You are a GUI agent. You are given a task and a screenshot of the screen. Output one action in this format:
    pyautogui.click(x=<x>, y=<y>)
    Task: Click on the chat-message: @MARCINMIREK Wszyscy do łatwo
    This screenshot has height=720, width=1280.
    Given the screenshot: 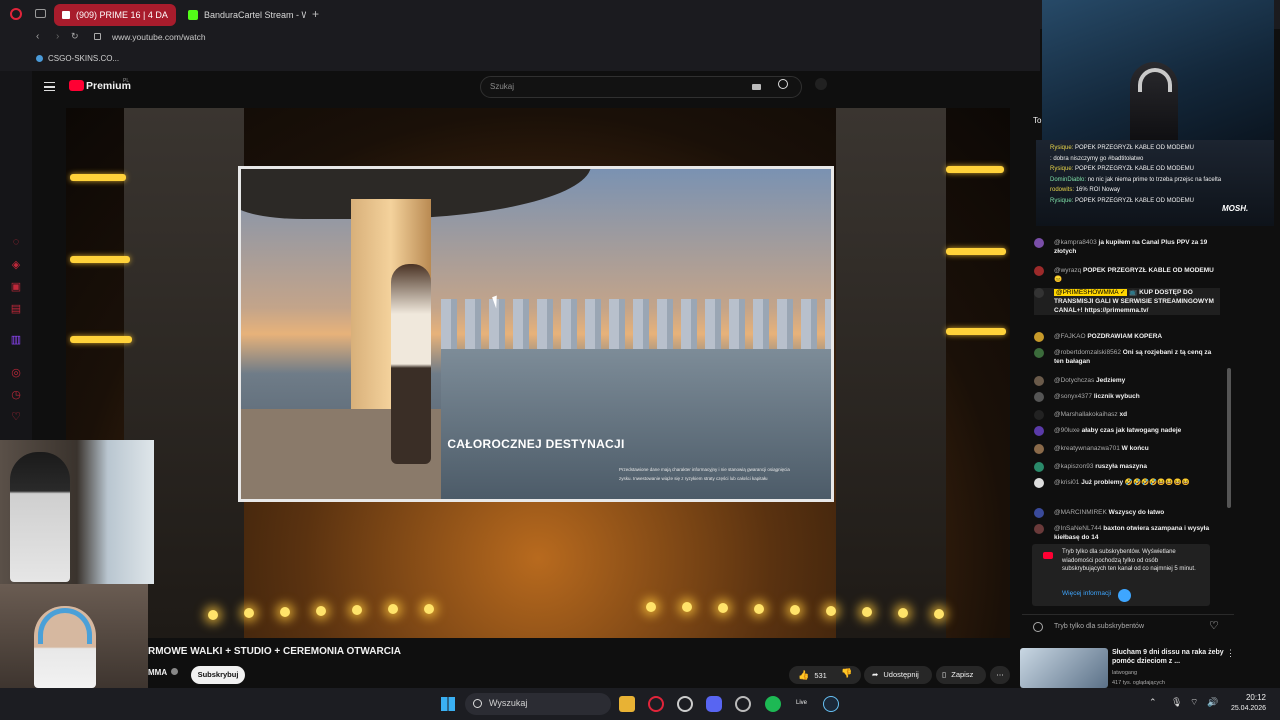 What is the action you would take?
    pyautogui.click(x=1127, y=513)
    